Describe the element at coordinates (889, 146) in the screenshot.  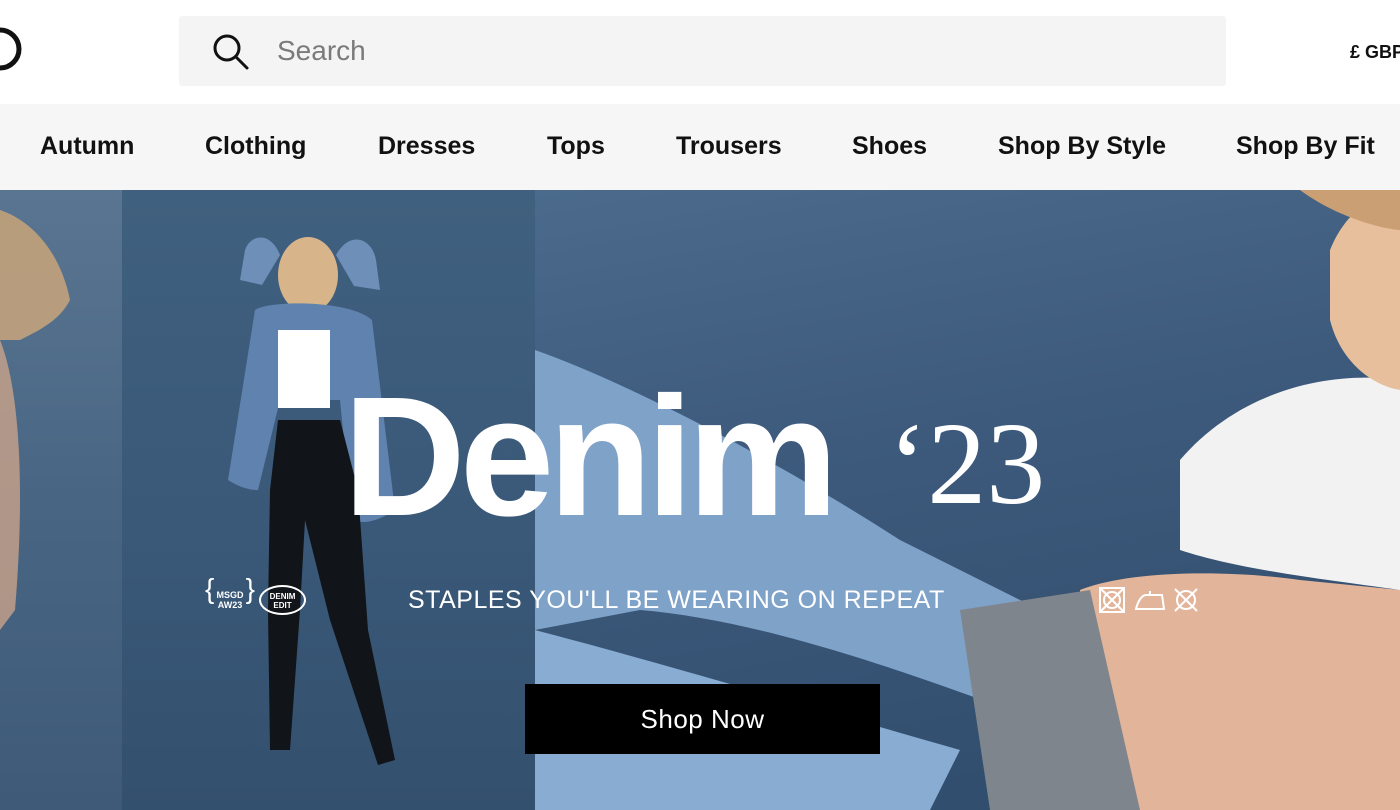
I see `nav-item-shoes: Shoes` at that location.